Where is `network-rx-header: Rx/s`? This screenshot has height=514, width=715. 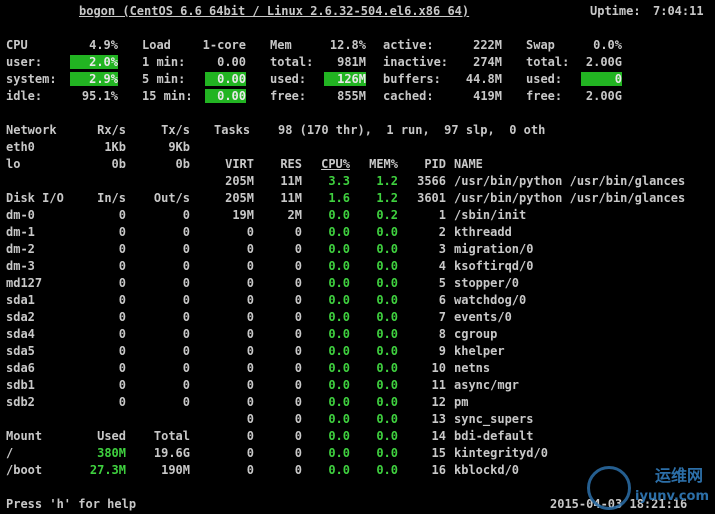 network-rx-header: Rx/s is located at coordinates (111, 130).